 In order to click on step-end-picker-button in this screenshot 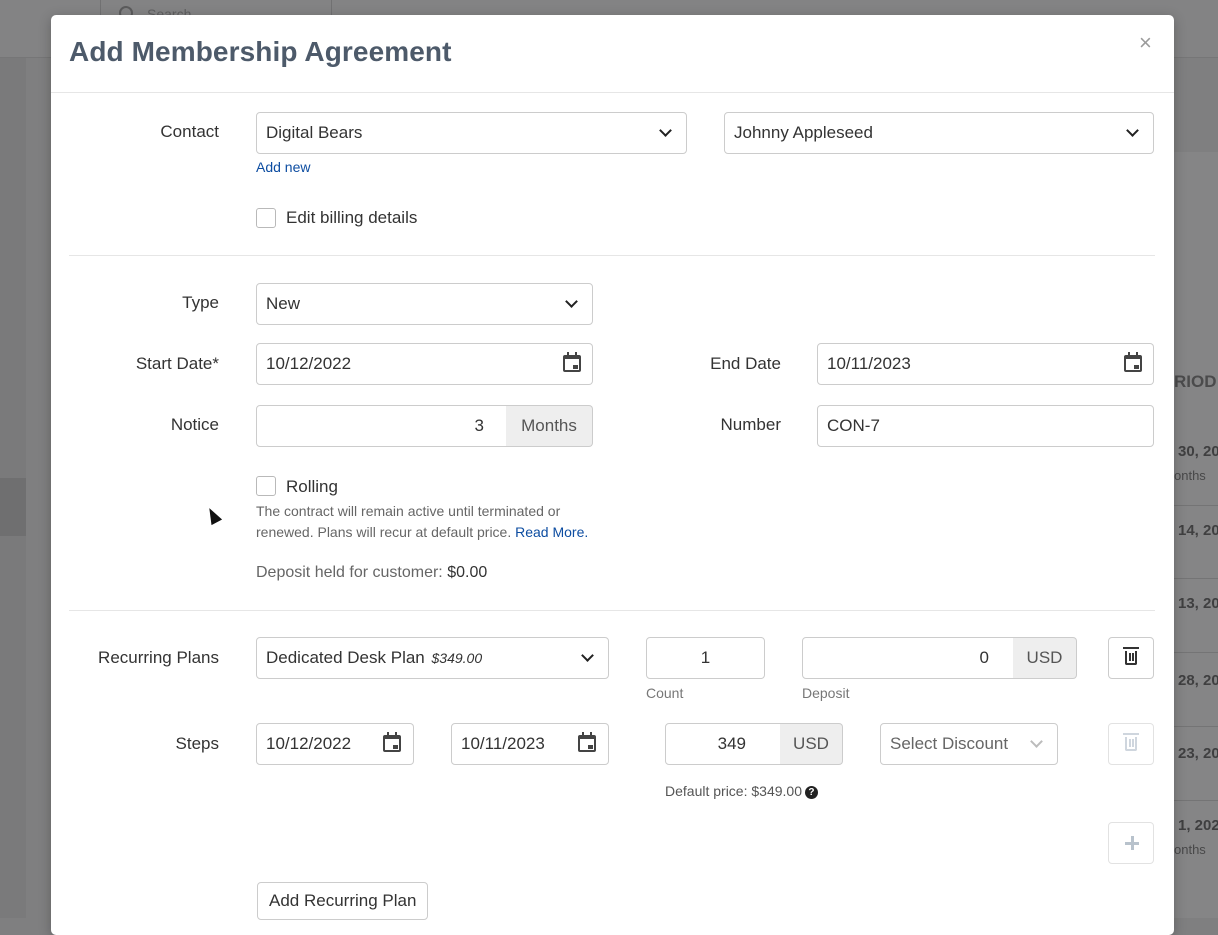, I will do `click(587, 744)`.